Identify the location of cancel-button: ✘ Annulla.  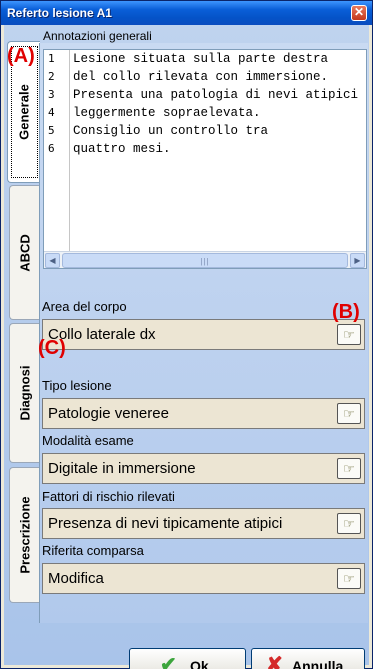
(308, 658).